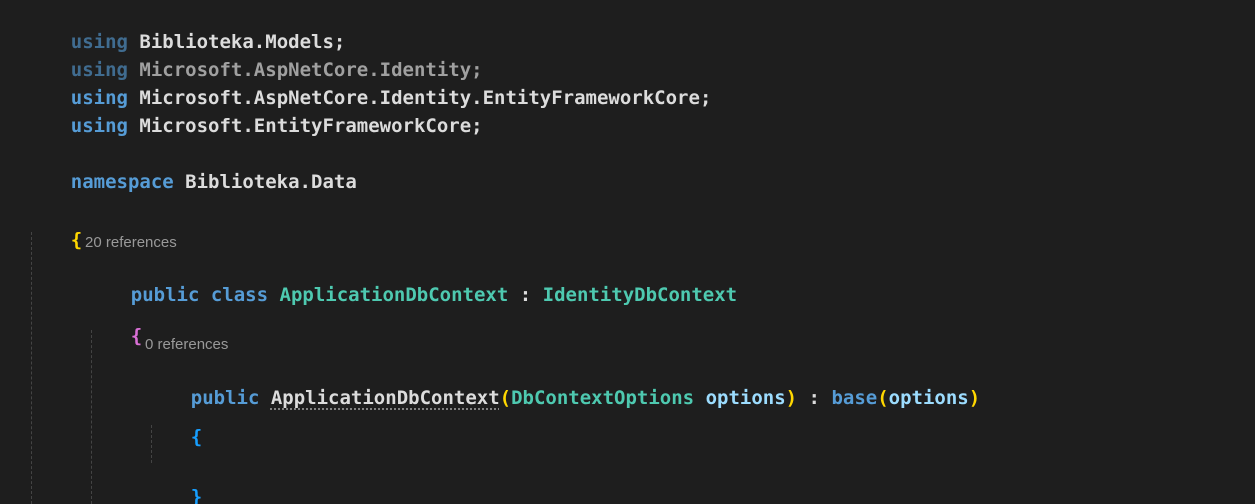  I want to click on parameter-name: options, so click(745, 398).